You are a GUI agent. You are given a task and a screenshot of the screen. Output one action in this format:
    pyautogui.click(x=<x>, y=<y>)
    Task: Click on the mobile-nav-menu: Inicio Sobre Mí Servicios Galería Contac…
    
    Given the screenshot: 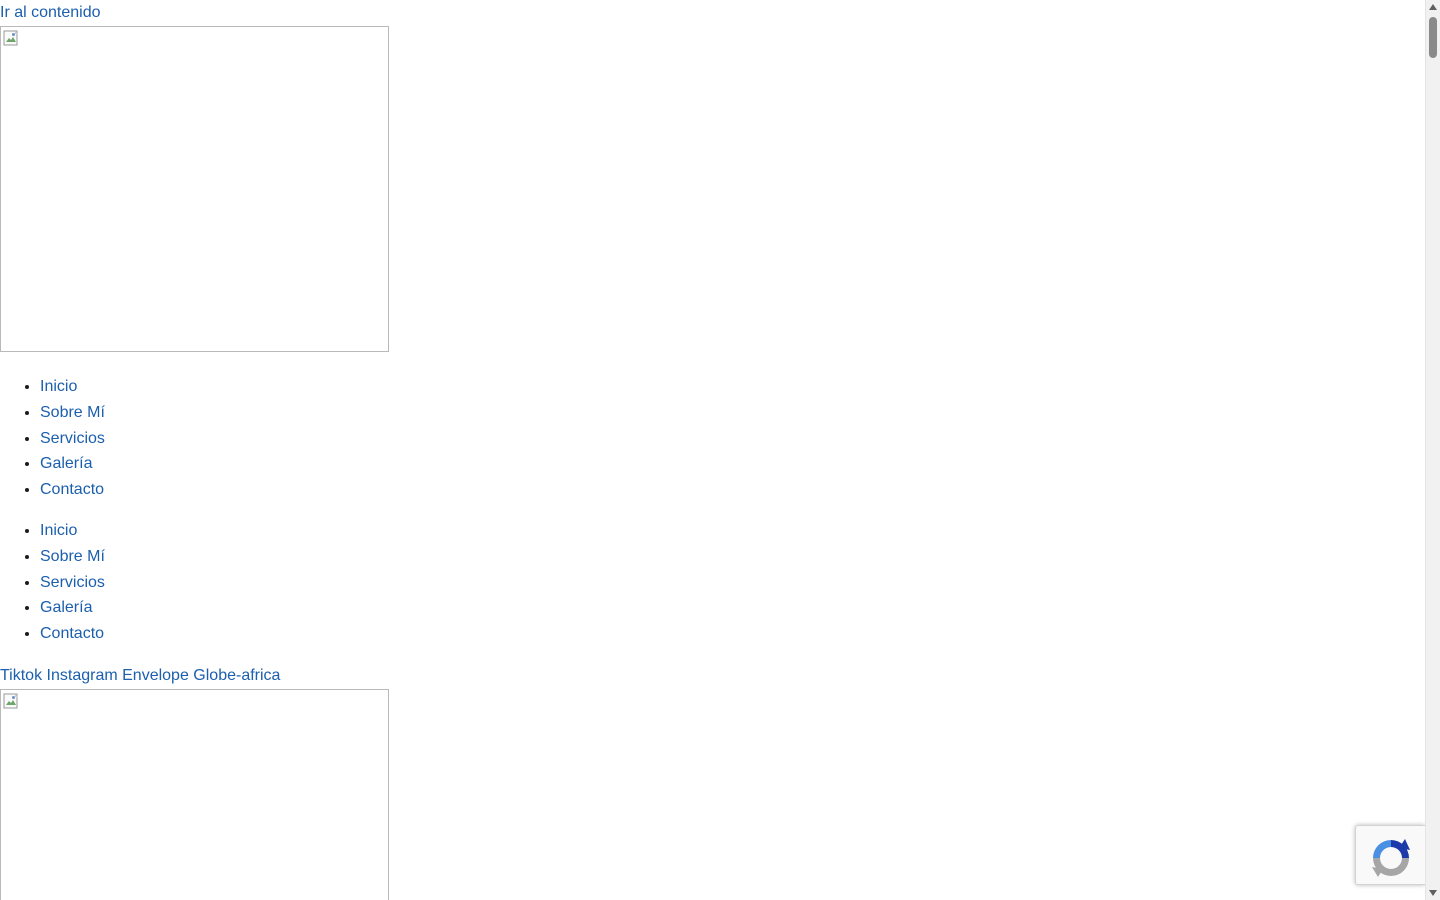 What is the action you would take?
    pyautogui.click(x=52, y=582)
    